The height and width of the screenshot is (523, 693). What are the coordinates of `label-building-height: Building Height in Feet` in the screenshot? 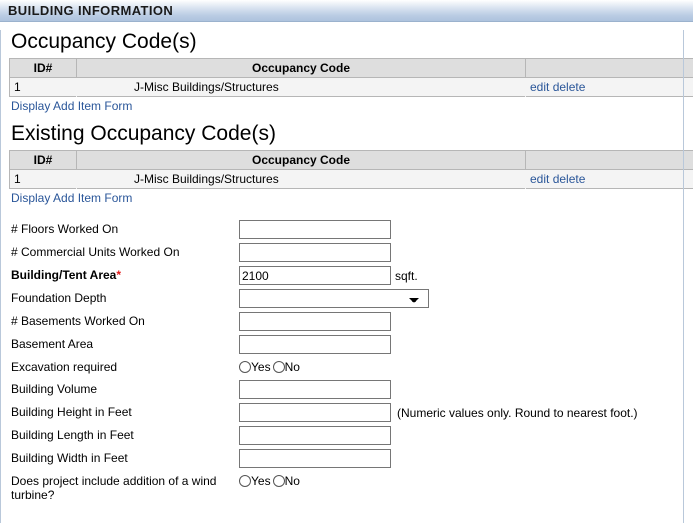 It's located at (125, 412).